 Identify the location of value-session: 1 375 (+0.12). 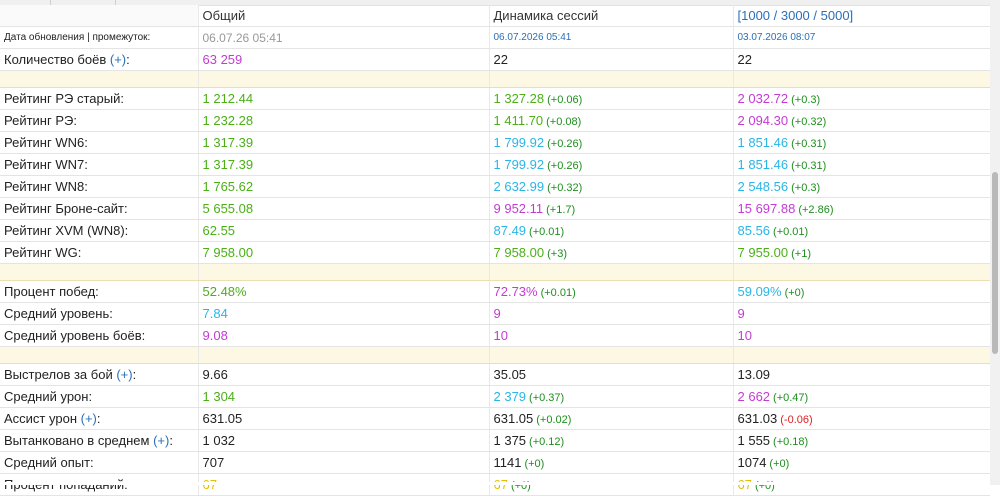
(611, 440).